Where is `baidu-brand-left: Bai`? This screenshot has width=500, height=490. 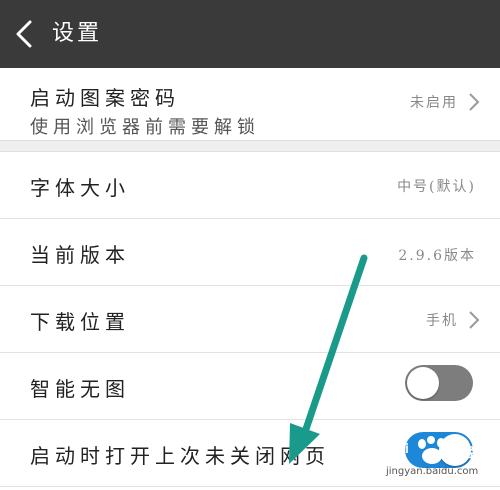 baidu-brand-left: Bai is located at coordinates (398, 449).